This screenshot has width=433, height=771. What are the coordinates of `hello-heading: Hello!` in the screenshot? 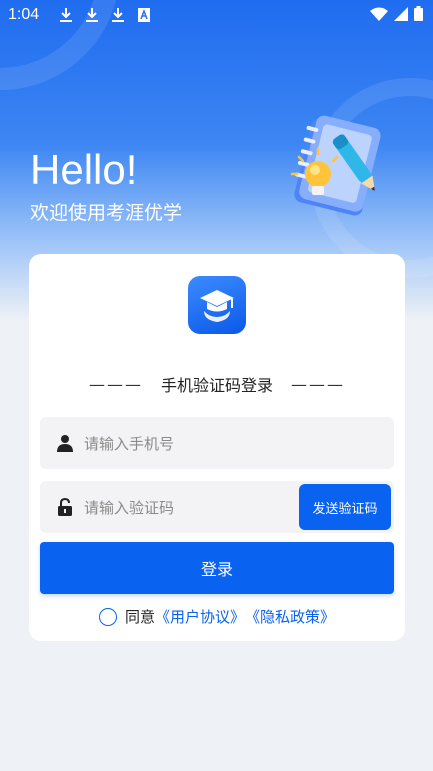 It's located at (84, 169).